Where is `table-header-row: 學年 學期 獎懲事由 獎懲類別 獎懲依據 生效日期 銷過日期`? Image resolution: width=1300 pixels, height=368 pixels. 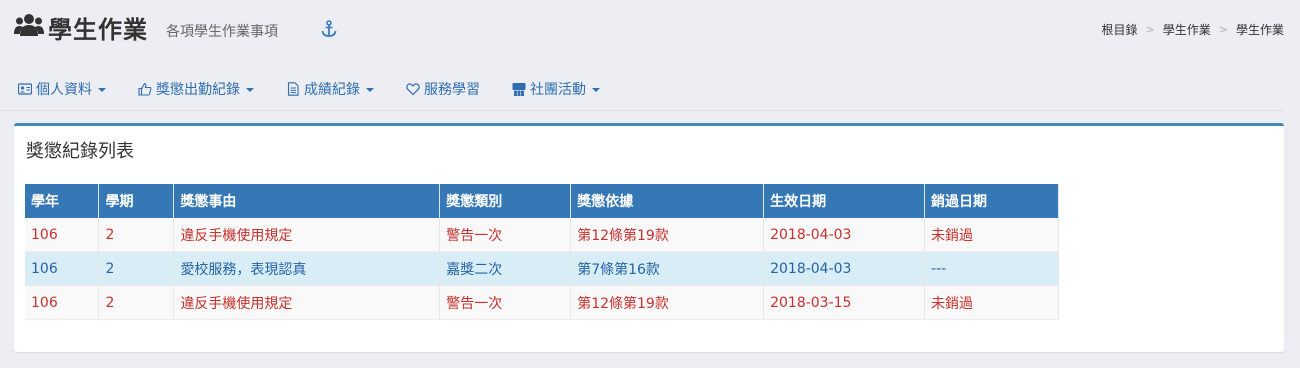 table-header-row: 學年 學期 獎懲事由 獎懲類別 獎懲依據 生效日期 銷過日期 is located at coordinates (542, 201).